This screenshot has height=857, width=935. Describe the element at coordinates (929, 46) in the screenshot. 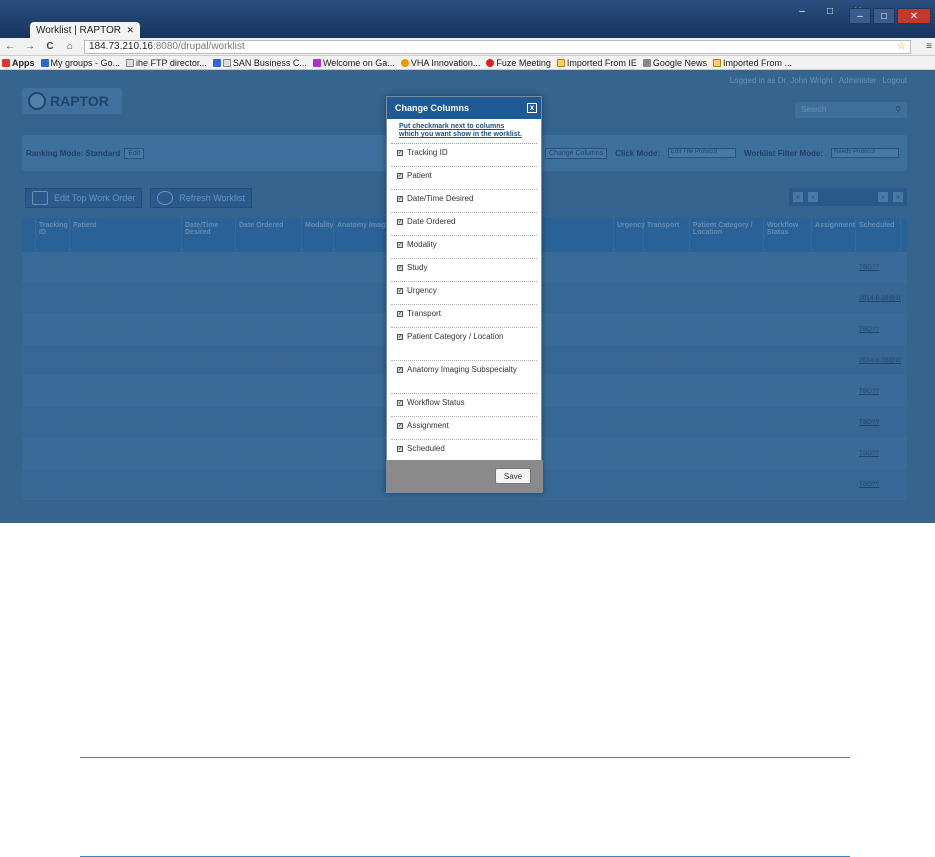

I see `menu-icon: ≡` at that location.